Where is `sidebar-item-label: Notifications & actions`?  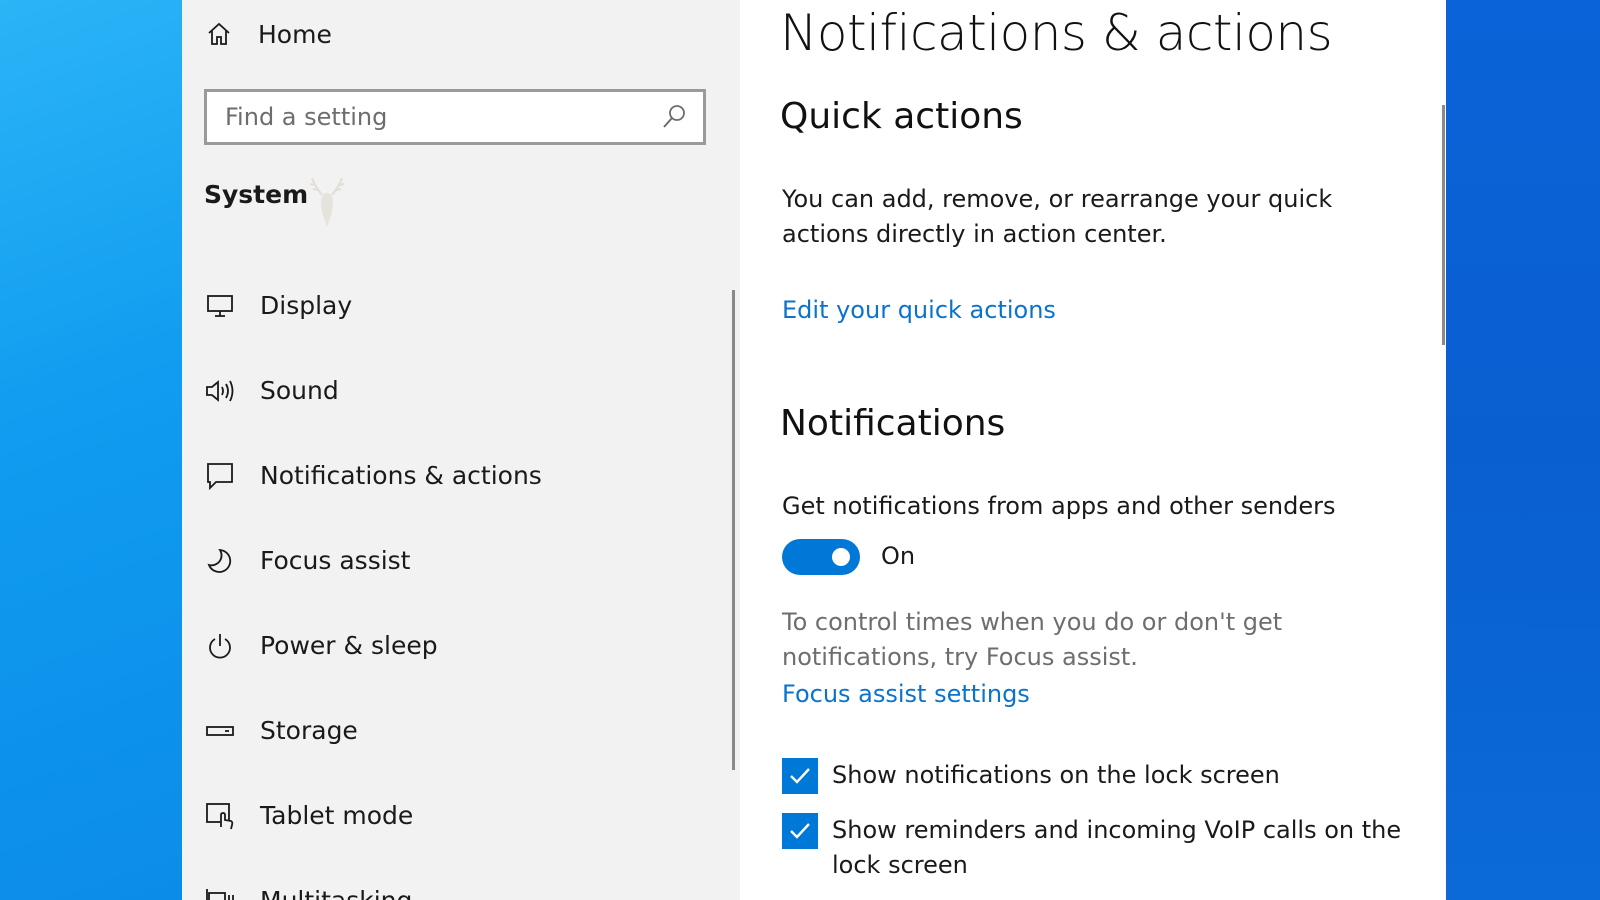 sidebar-item-label: Notifications & actions is located at coordinates (401, 475).